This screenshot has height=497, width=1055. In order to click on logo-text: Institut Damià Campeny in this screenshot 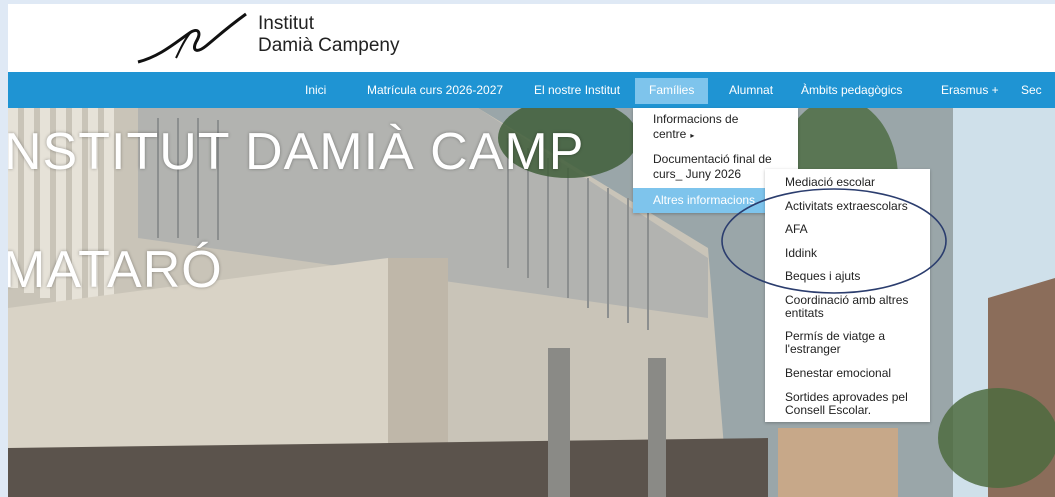, I will do `click(329, 35)`.